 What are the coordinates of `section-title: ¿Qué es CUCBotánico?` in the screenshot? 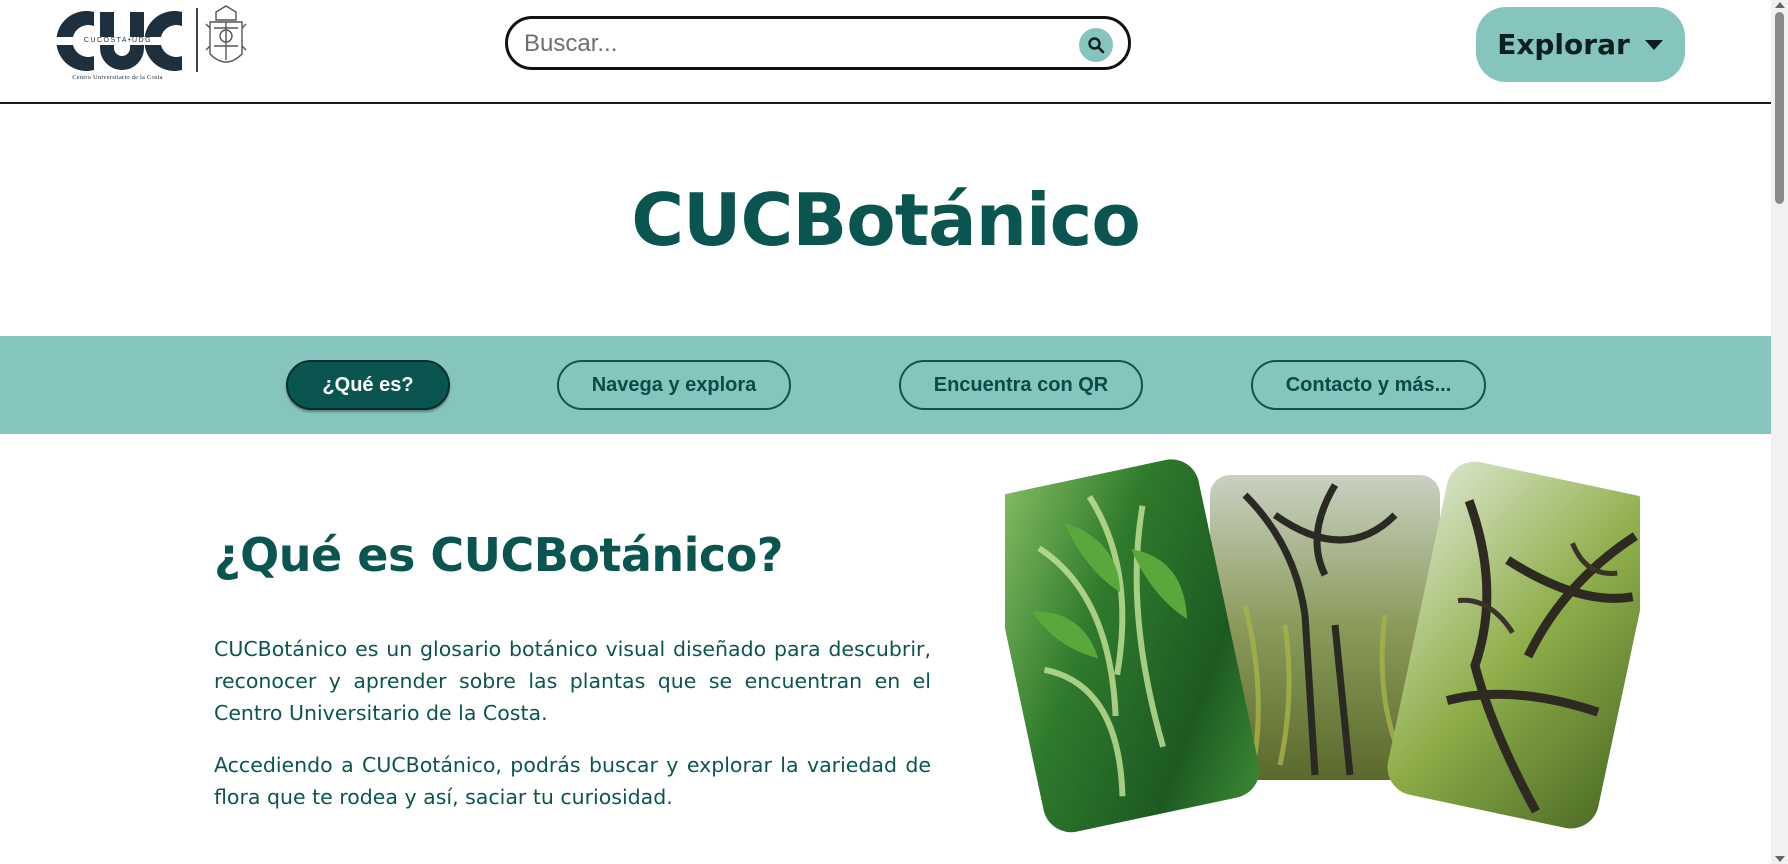 It's located at (498, 555).